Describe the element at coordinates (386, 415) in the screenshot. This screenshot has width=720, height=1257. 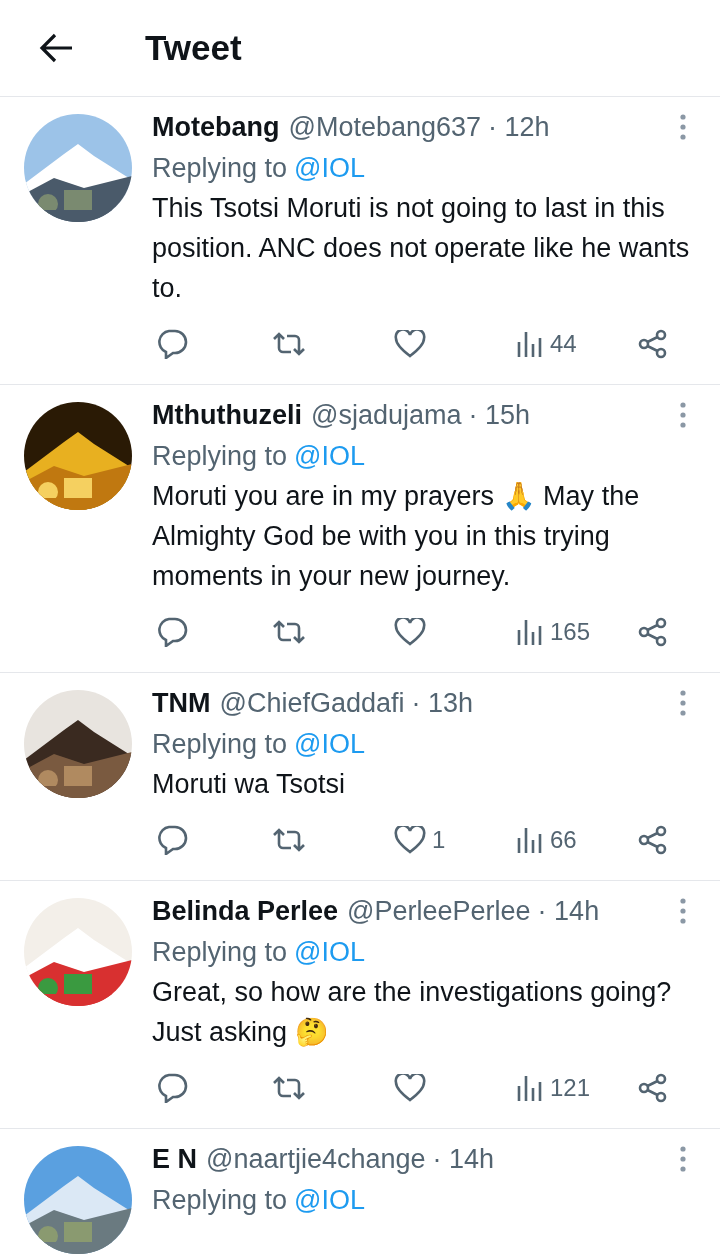
I see `user-handle: @sjadujama` at that location.